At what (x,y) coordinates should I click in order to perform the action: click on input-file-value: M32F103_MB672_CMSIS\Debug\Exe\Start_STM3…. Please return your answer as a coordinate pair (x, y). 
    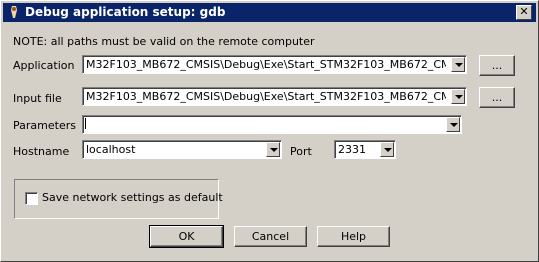
    Looking at the image, I should click on (266, 96).